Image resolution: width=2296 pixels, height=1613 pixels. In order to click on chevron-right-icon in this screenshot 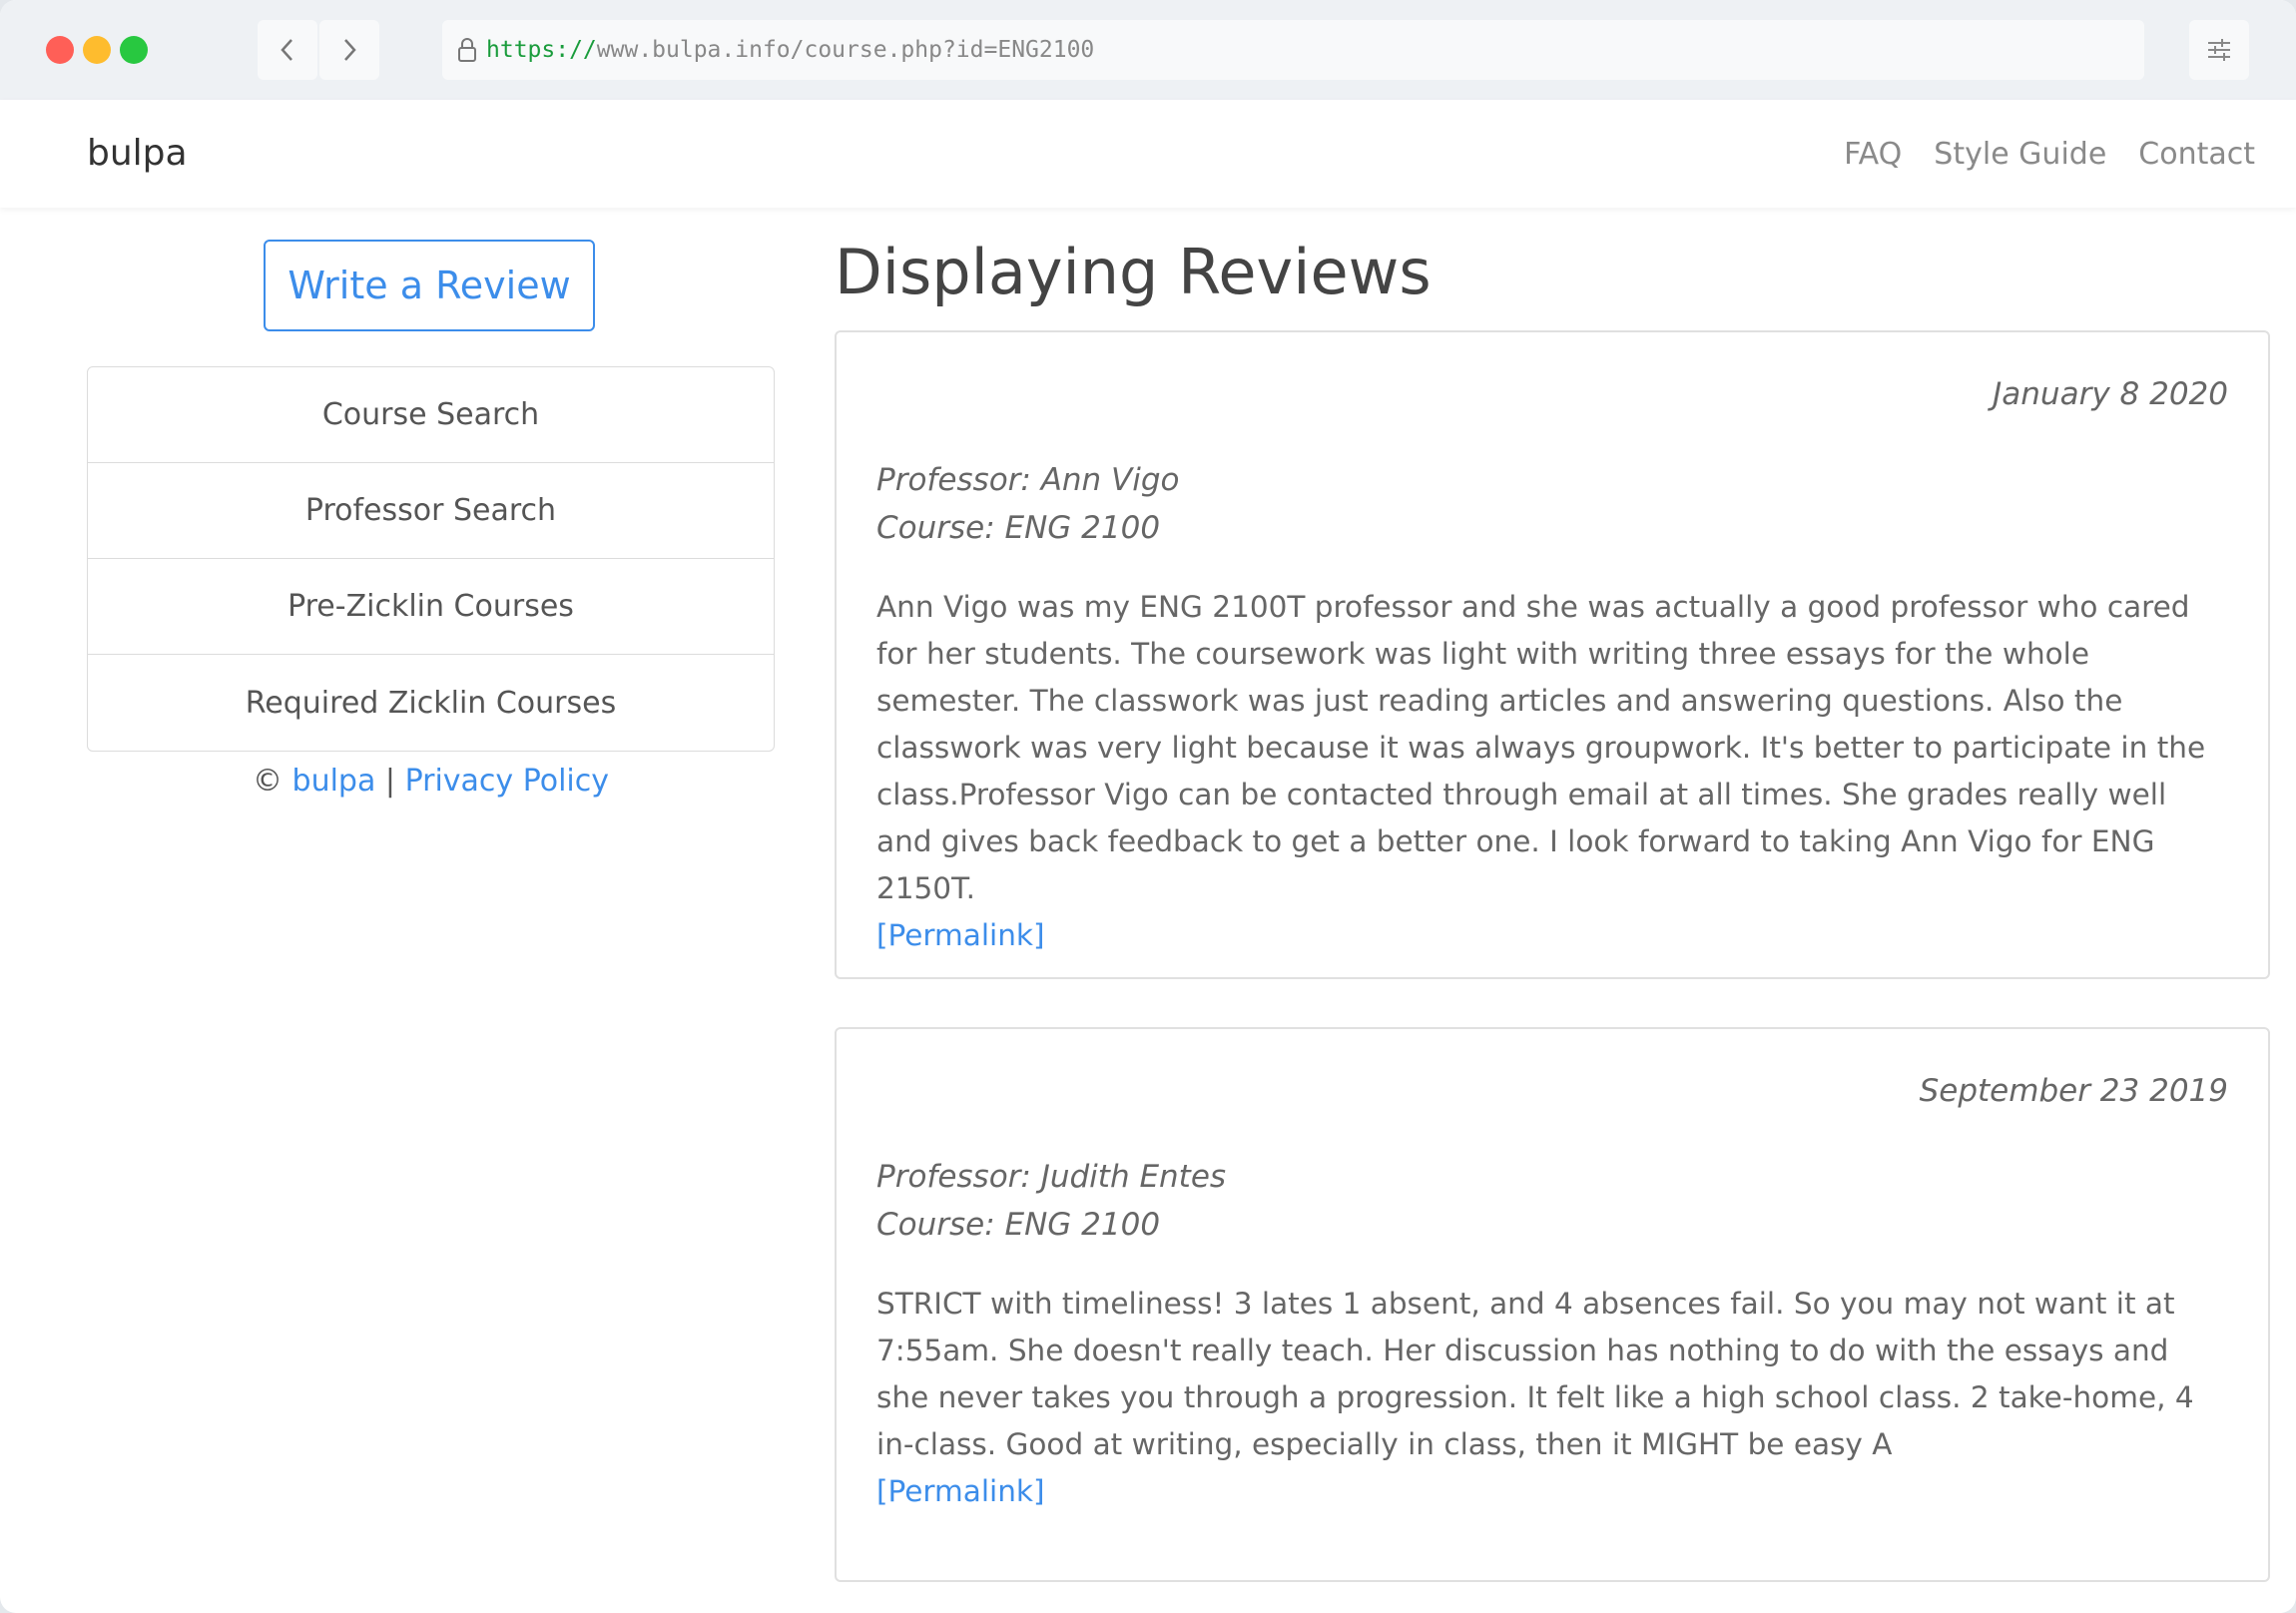, I will do `click(350, 50)`.